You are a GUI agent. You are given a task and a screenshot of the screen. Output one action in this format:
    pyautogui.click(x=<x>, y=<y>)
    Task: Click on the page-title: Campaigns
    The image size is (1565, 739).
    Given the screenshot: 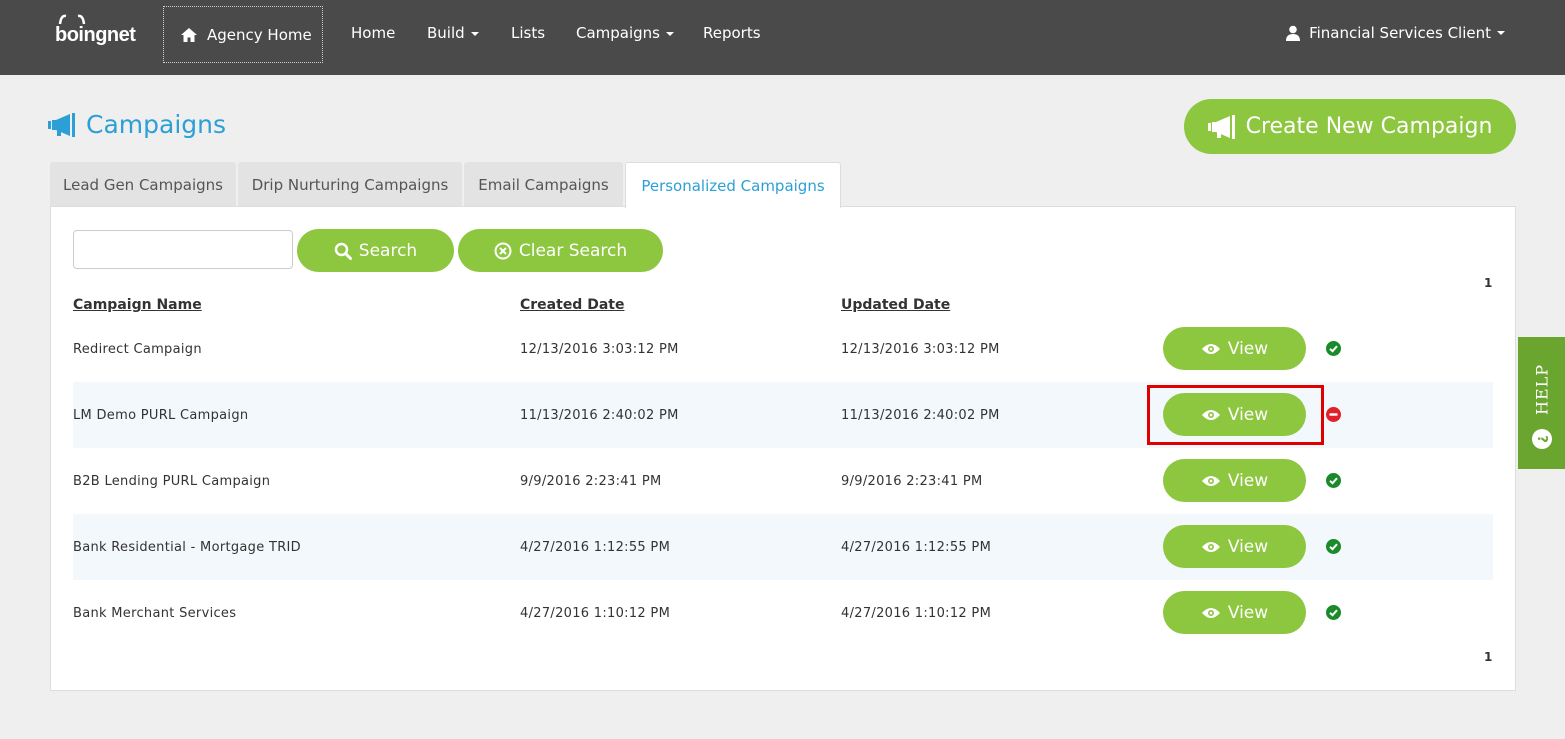 What is the action you would take?
    pyautogui.click(x=137, y=124)
    